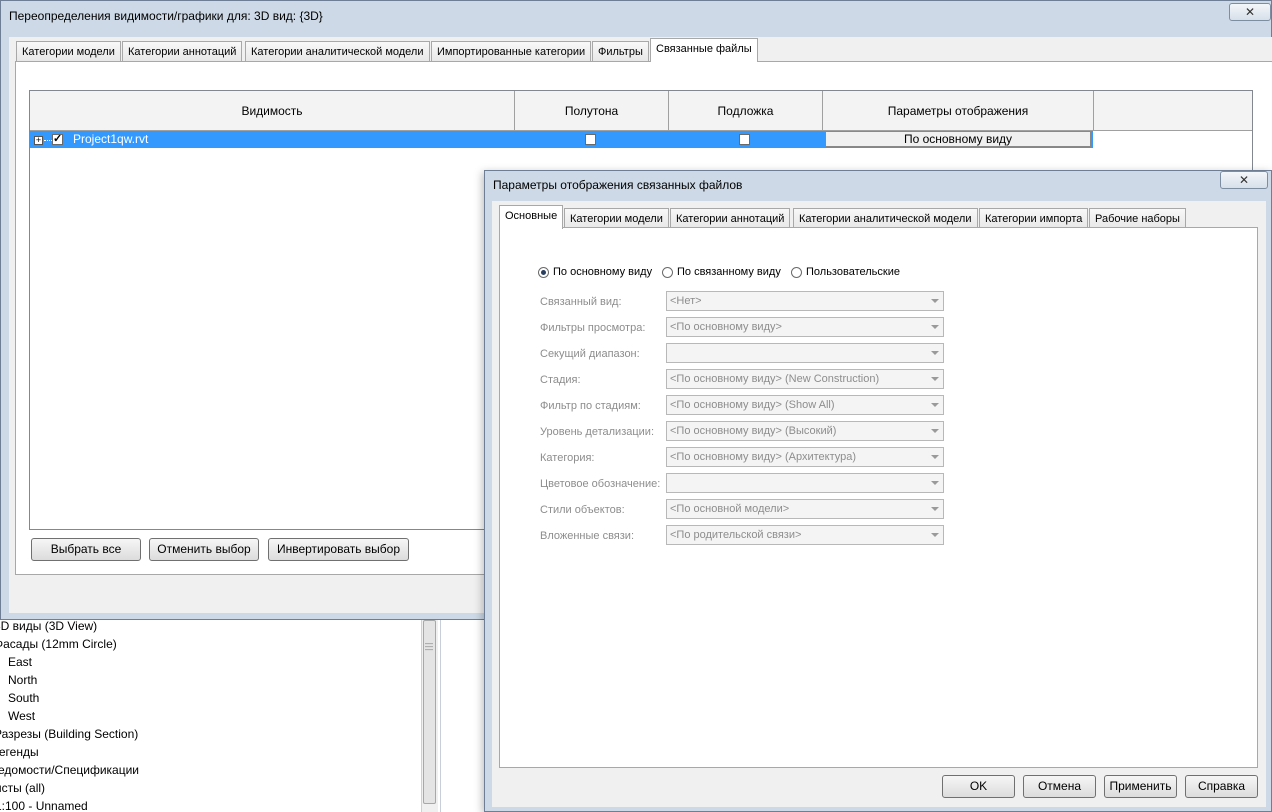 Image resolution: width=1272 pixels, height=812 pixels. Describe the element at coordinates (592, 111) in the screenshot. I see `column-halftone: Полутона` at that location.